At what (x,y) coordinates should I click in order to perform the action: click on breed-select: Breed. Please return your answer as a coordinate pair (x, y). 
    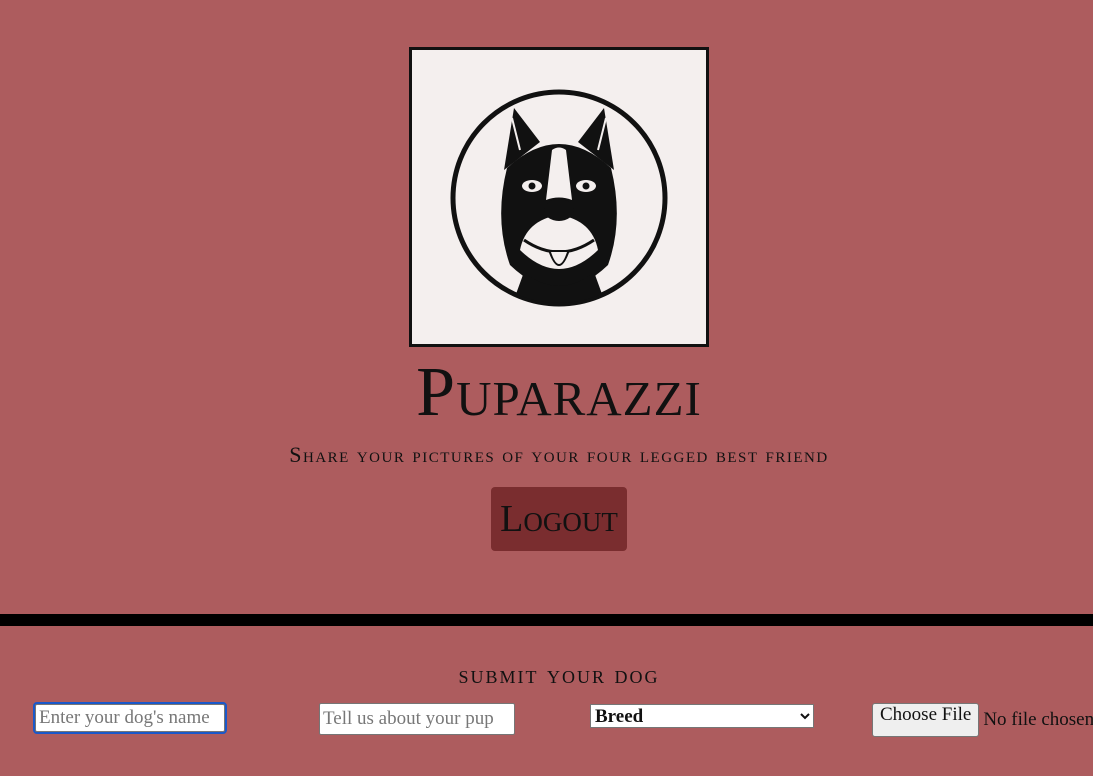
    Looking at the image, I should click on (702, 716).